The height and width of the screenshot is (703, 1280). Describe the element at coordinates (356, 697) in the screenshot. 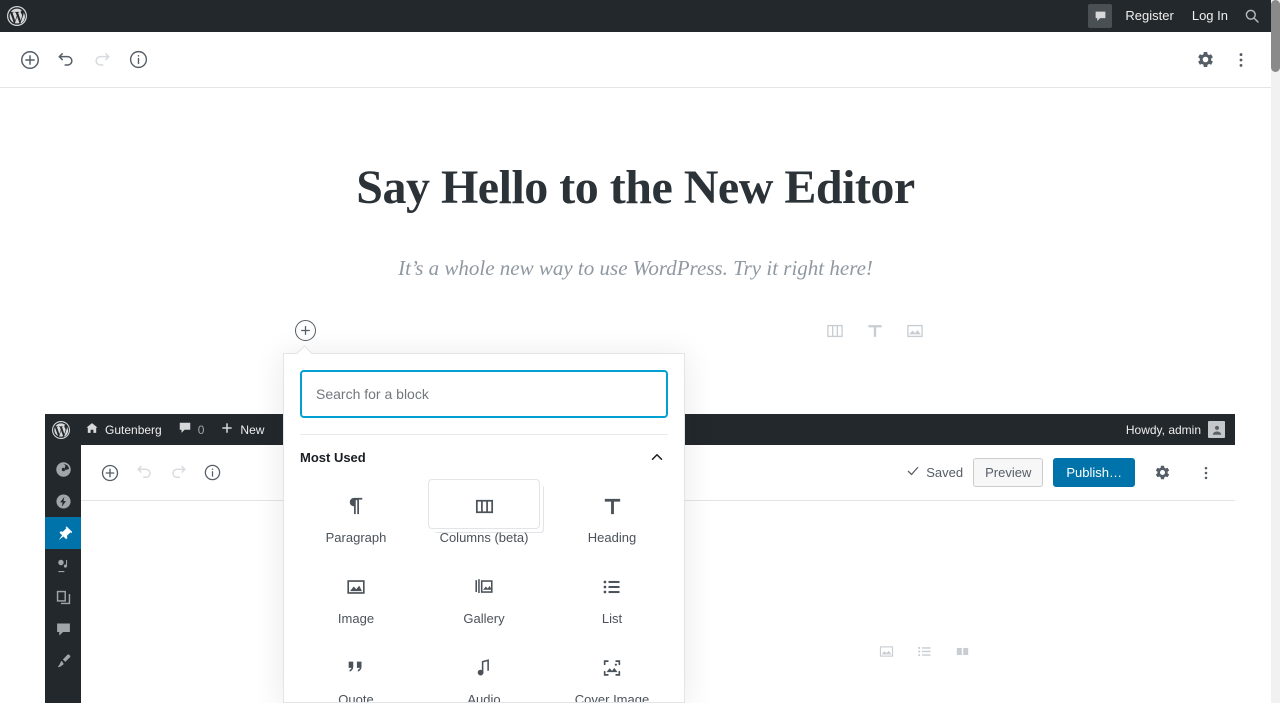

I see `block-label: Quote` at that location.